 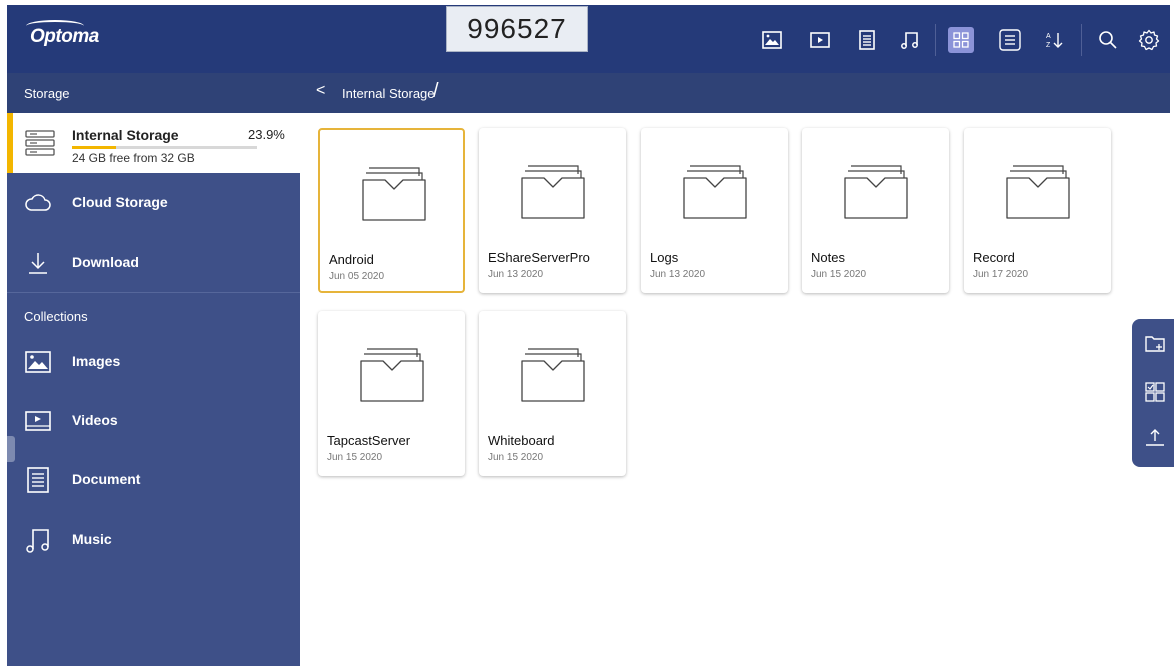 I want to click on folder-card: Logs Jun 13 2020, so click(x=714, y=210).